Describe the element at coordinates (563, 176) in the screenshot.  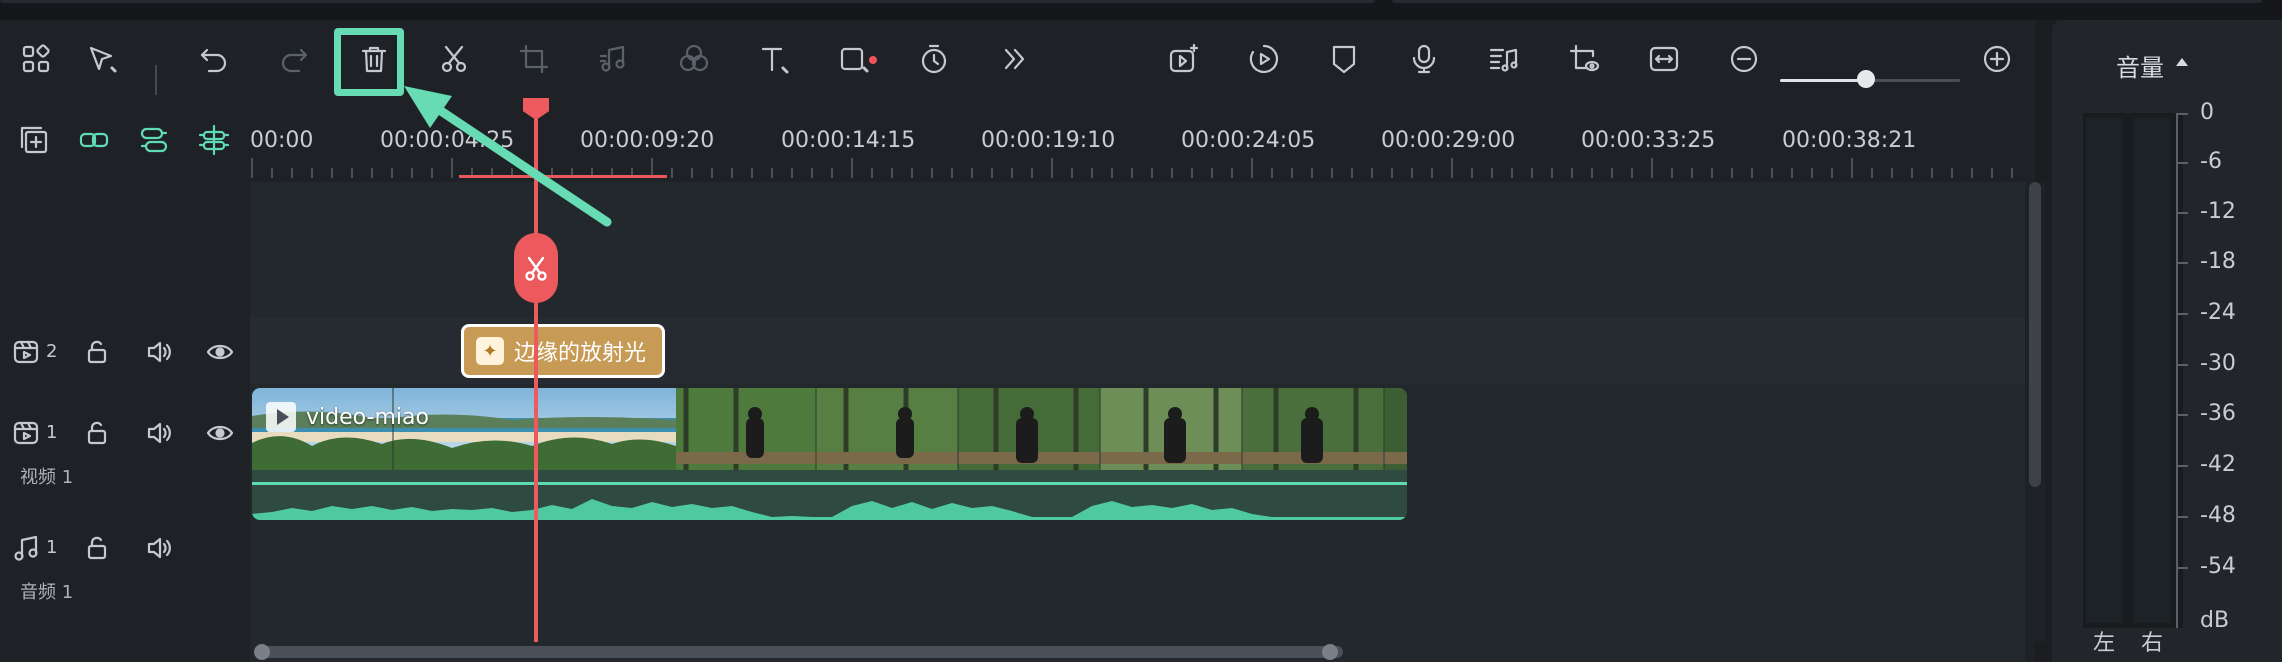
I see `preview-range-marker` at that location.